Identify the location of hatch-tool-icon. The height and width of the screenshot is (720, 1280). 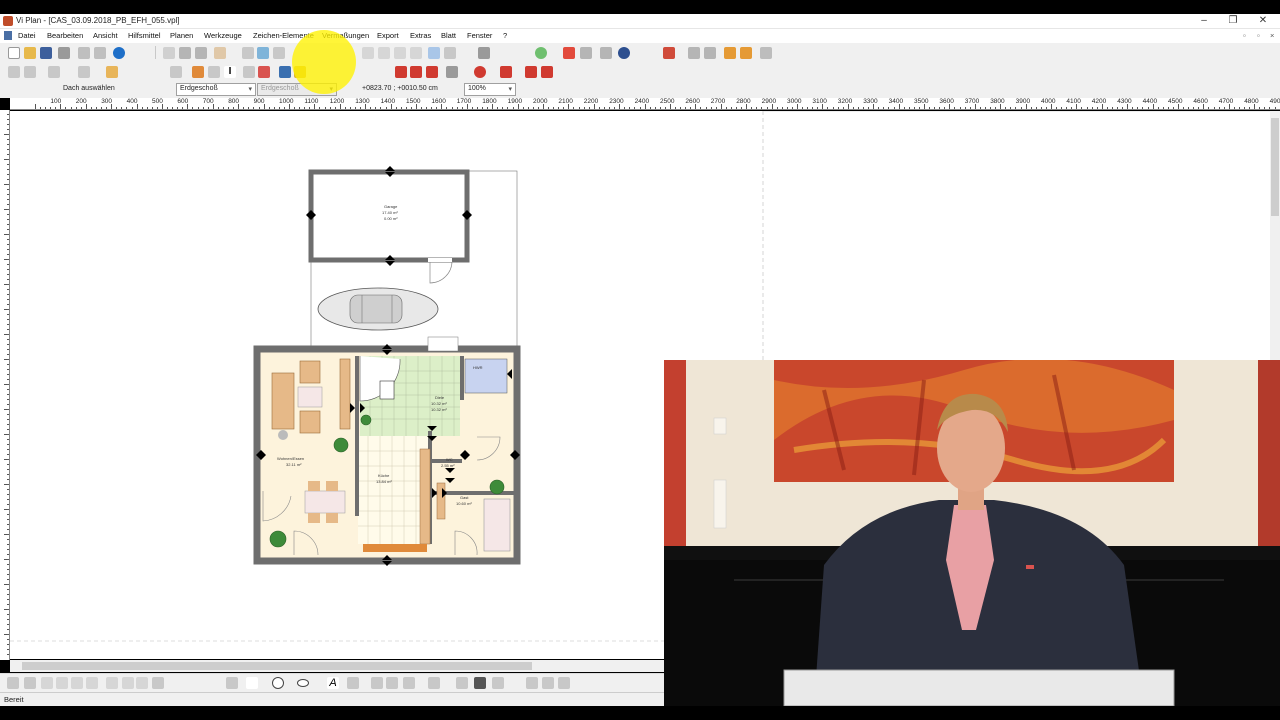
(377, 683).